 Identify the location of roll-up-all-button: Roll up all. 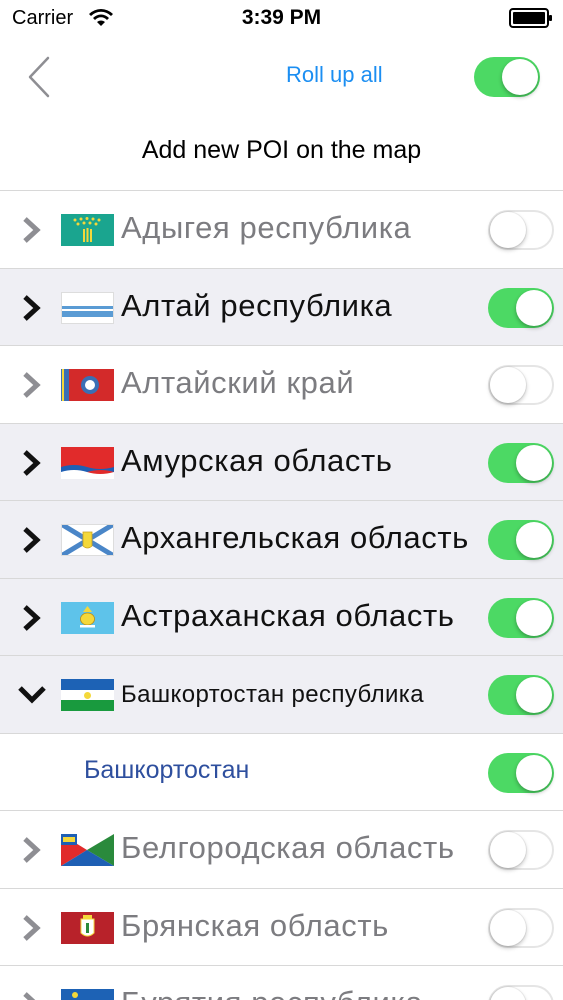
(334, 75).